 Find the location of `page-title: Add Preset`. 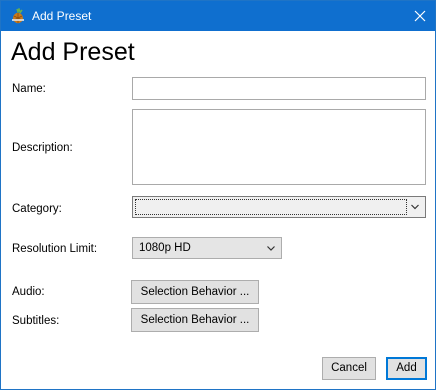

page-title: Add Preset is located at coordinates (73, 52).